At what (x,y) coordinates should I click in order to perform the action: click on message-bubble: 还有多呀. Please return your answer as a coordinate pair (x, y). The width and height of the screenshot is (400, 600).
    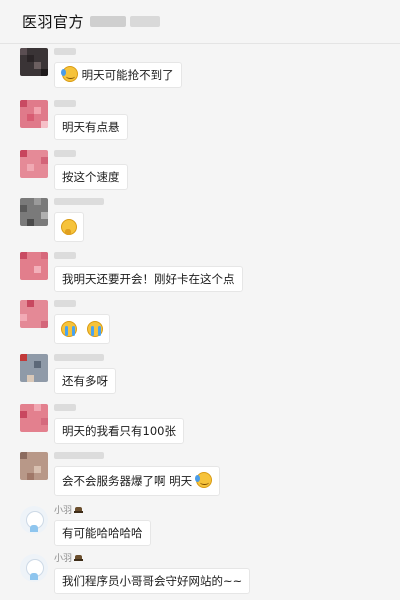
    Looking at the image, I should click on (85, 381).